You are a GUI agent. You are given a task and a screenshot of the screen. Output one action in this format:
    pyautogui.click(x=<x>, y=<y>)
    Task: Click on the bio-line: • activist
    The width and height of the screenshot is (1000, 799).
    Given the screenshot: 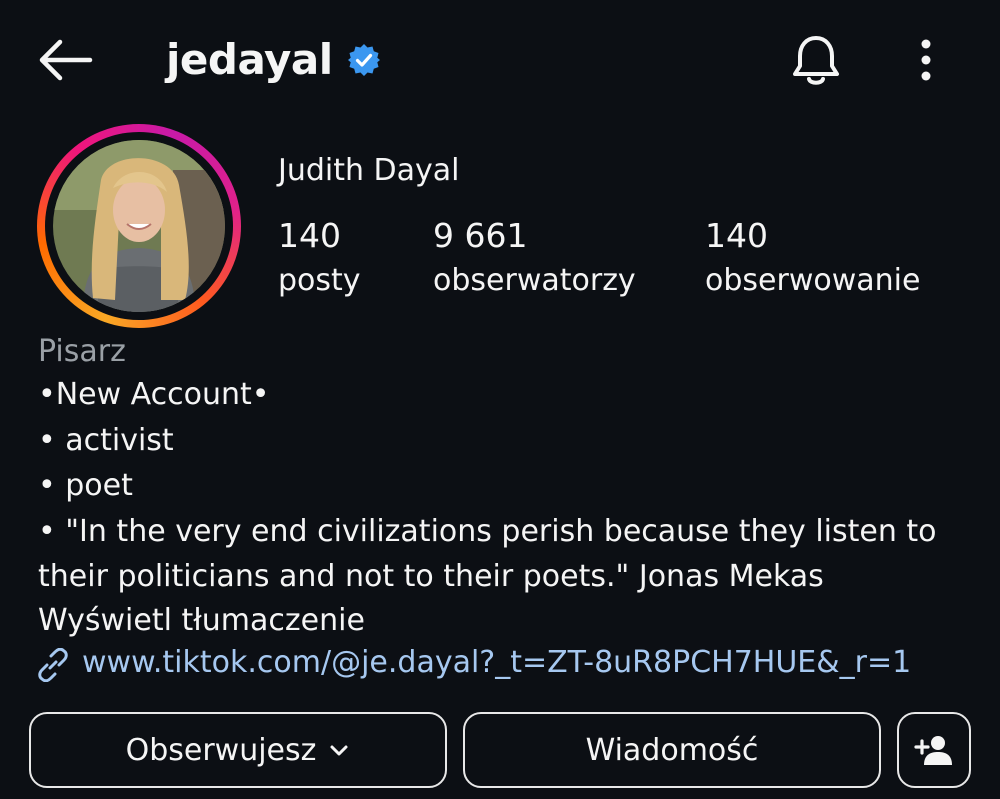 What is the action you would take?
    pyautogui.click(x=106, y=440)
    